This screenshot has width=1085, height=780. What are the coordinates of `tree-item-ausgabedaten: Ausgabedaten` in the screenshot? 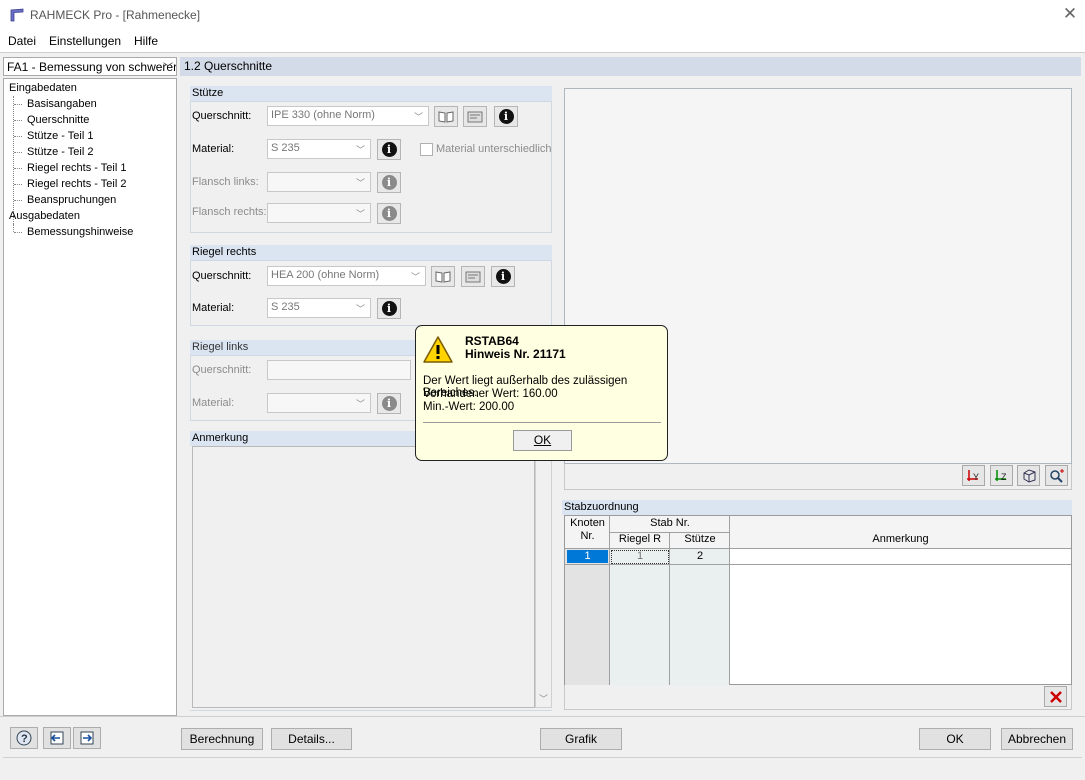 It's located at (44, 216).